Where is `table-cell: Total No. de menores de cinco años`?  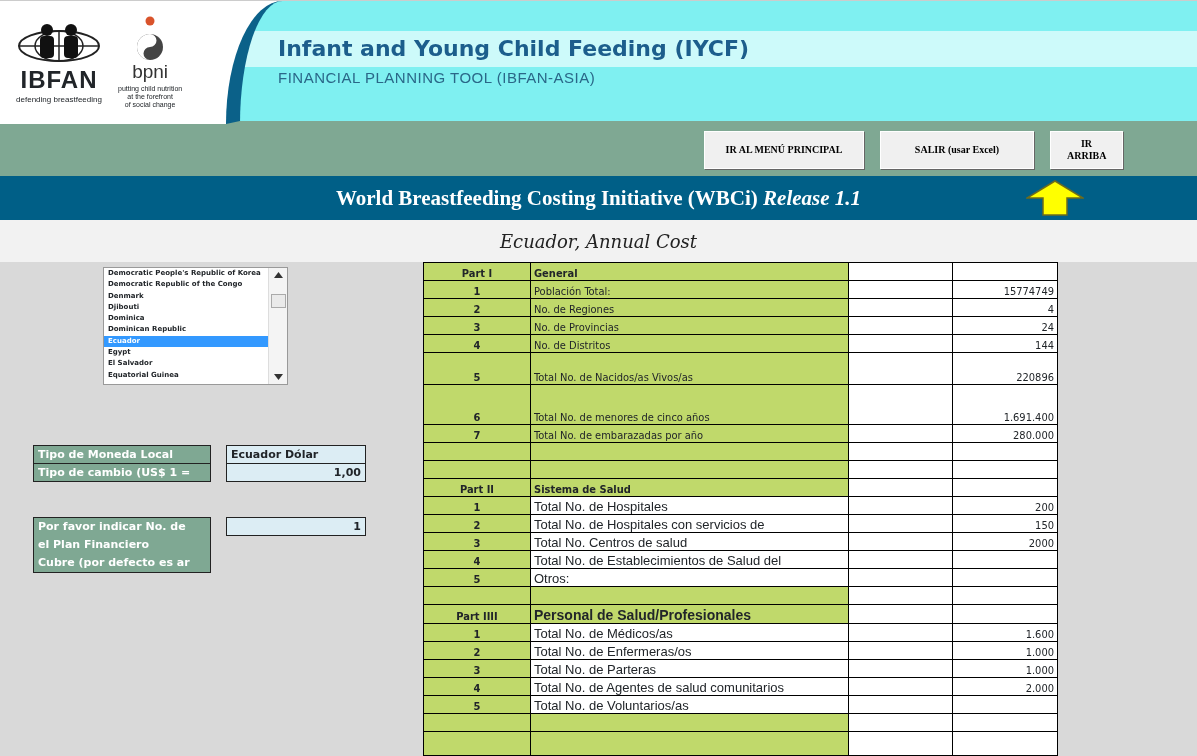 table-cell: Total No. de menores de cinco años is located at coordinates (689, 404).